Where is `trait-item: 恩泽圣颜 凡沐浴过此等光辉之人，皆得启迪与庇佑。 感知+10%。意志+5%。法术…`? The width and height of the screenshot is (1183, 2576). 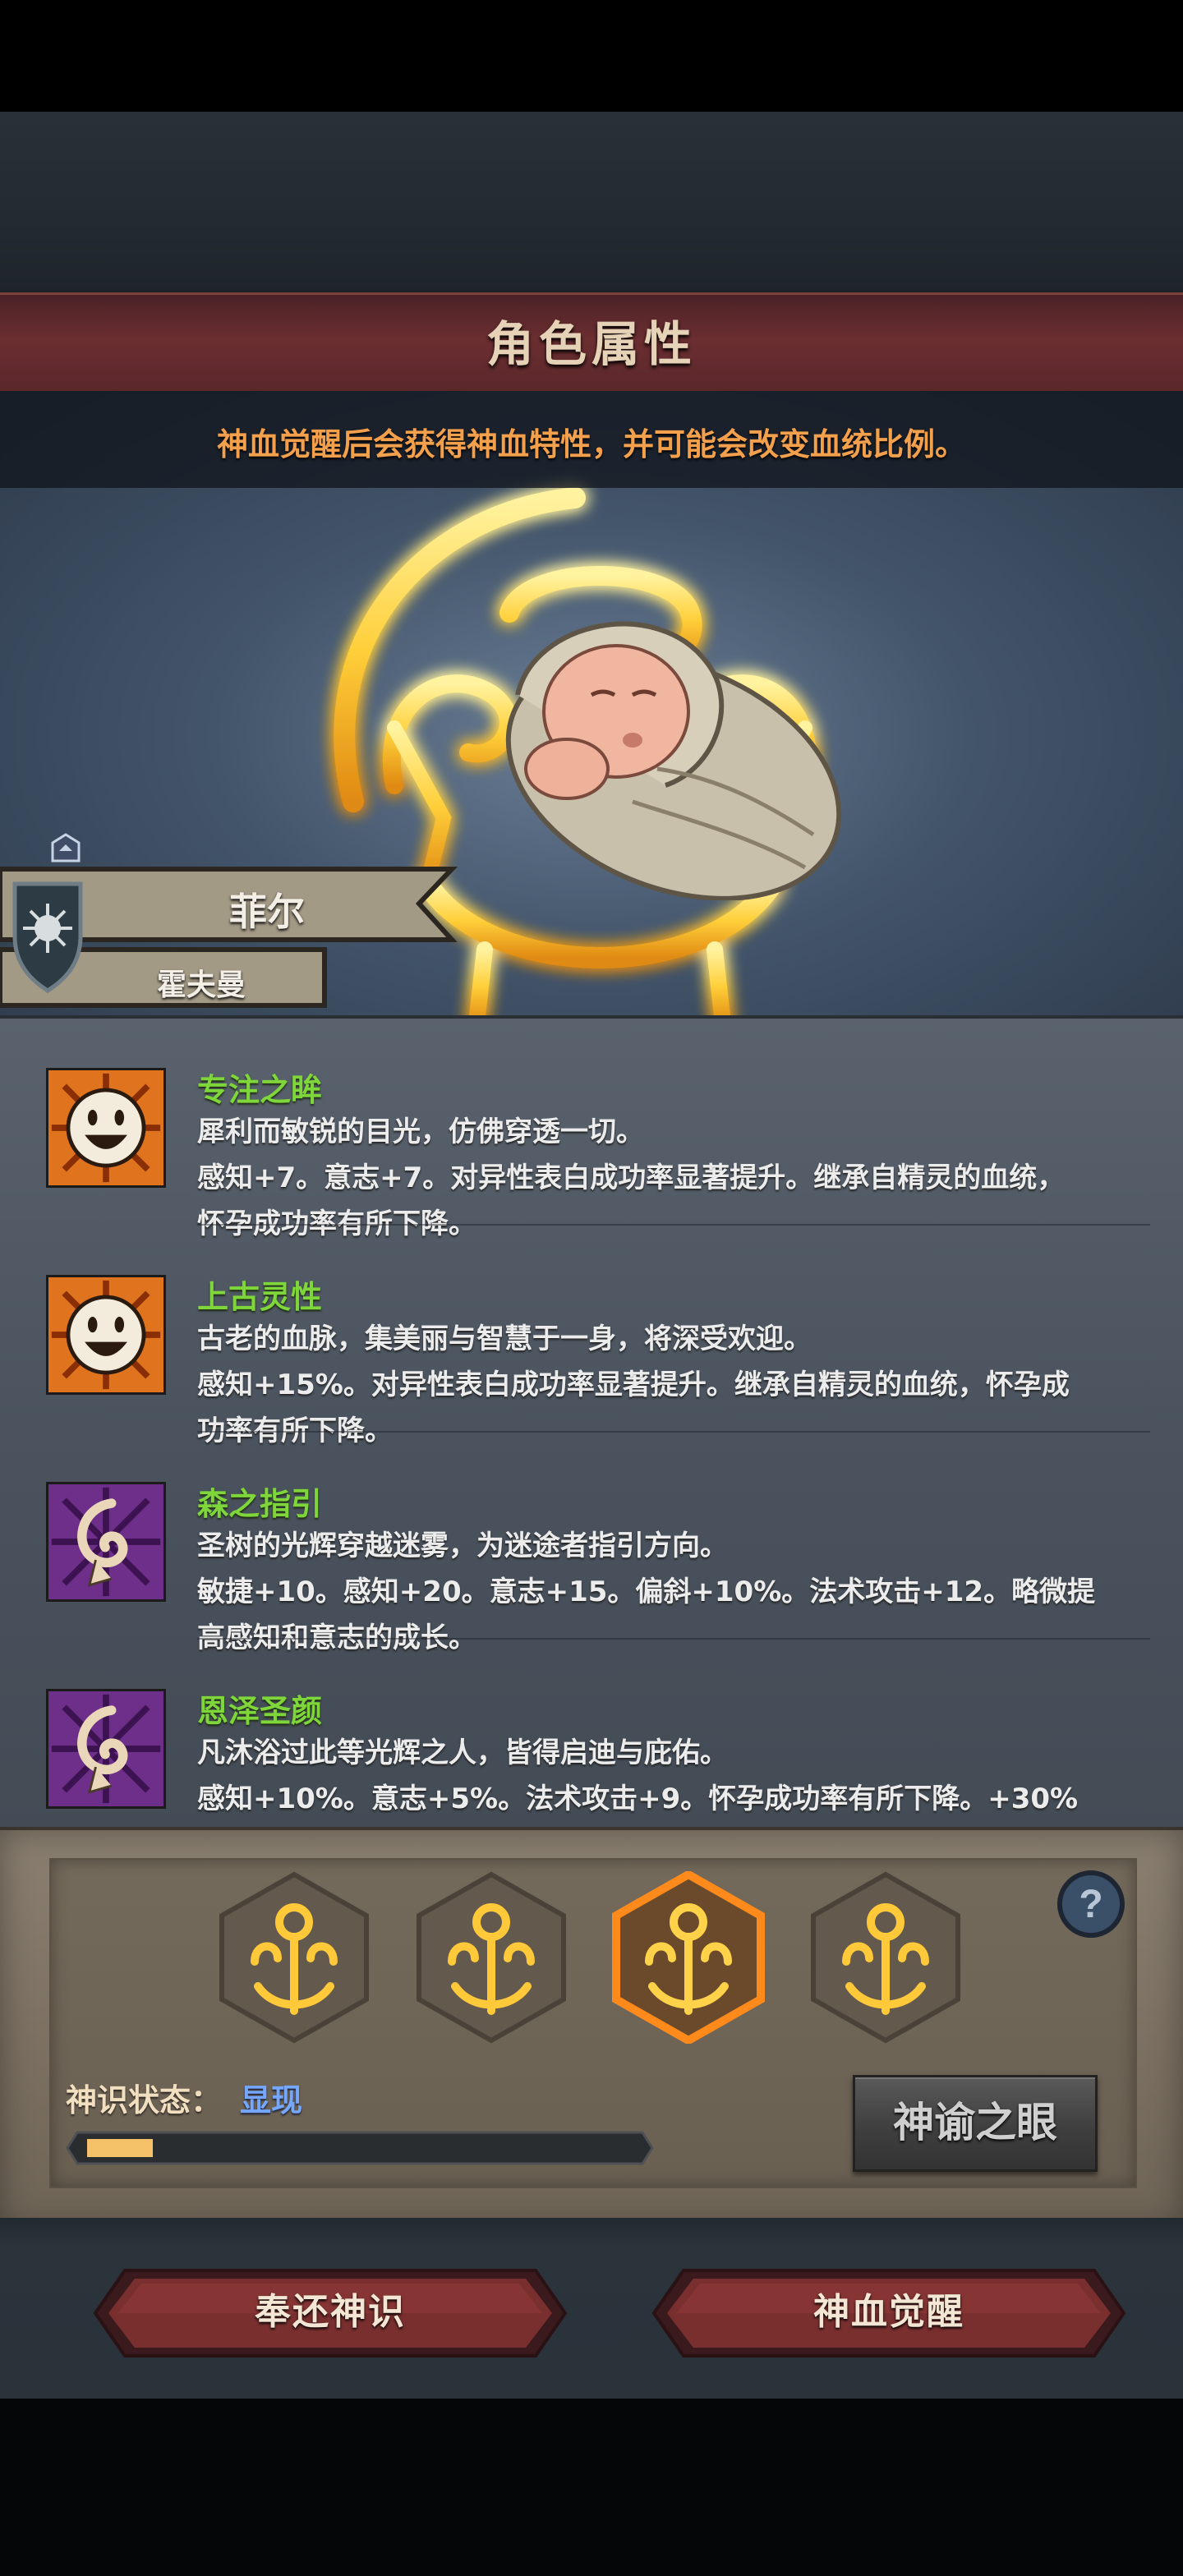
trait-item: 恩泽圣颜 凡沐浴过此等光辉之人，皆得启迪与庇佑。 感知+10%。意志+5%。法术… is located at coordinates (591, 1737).